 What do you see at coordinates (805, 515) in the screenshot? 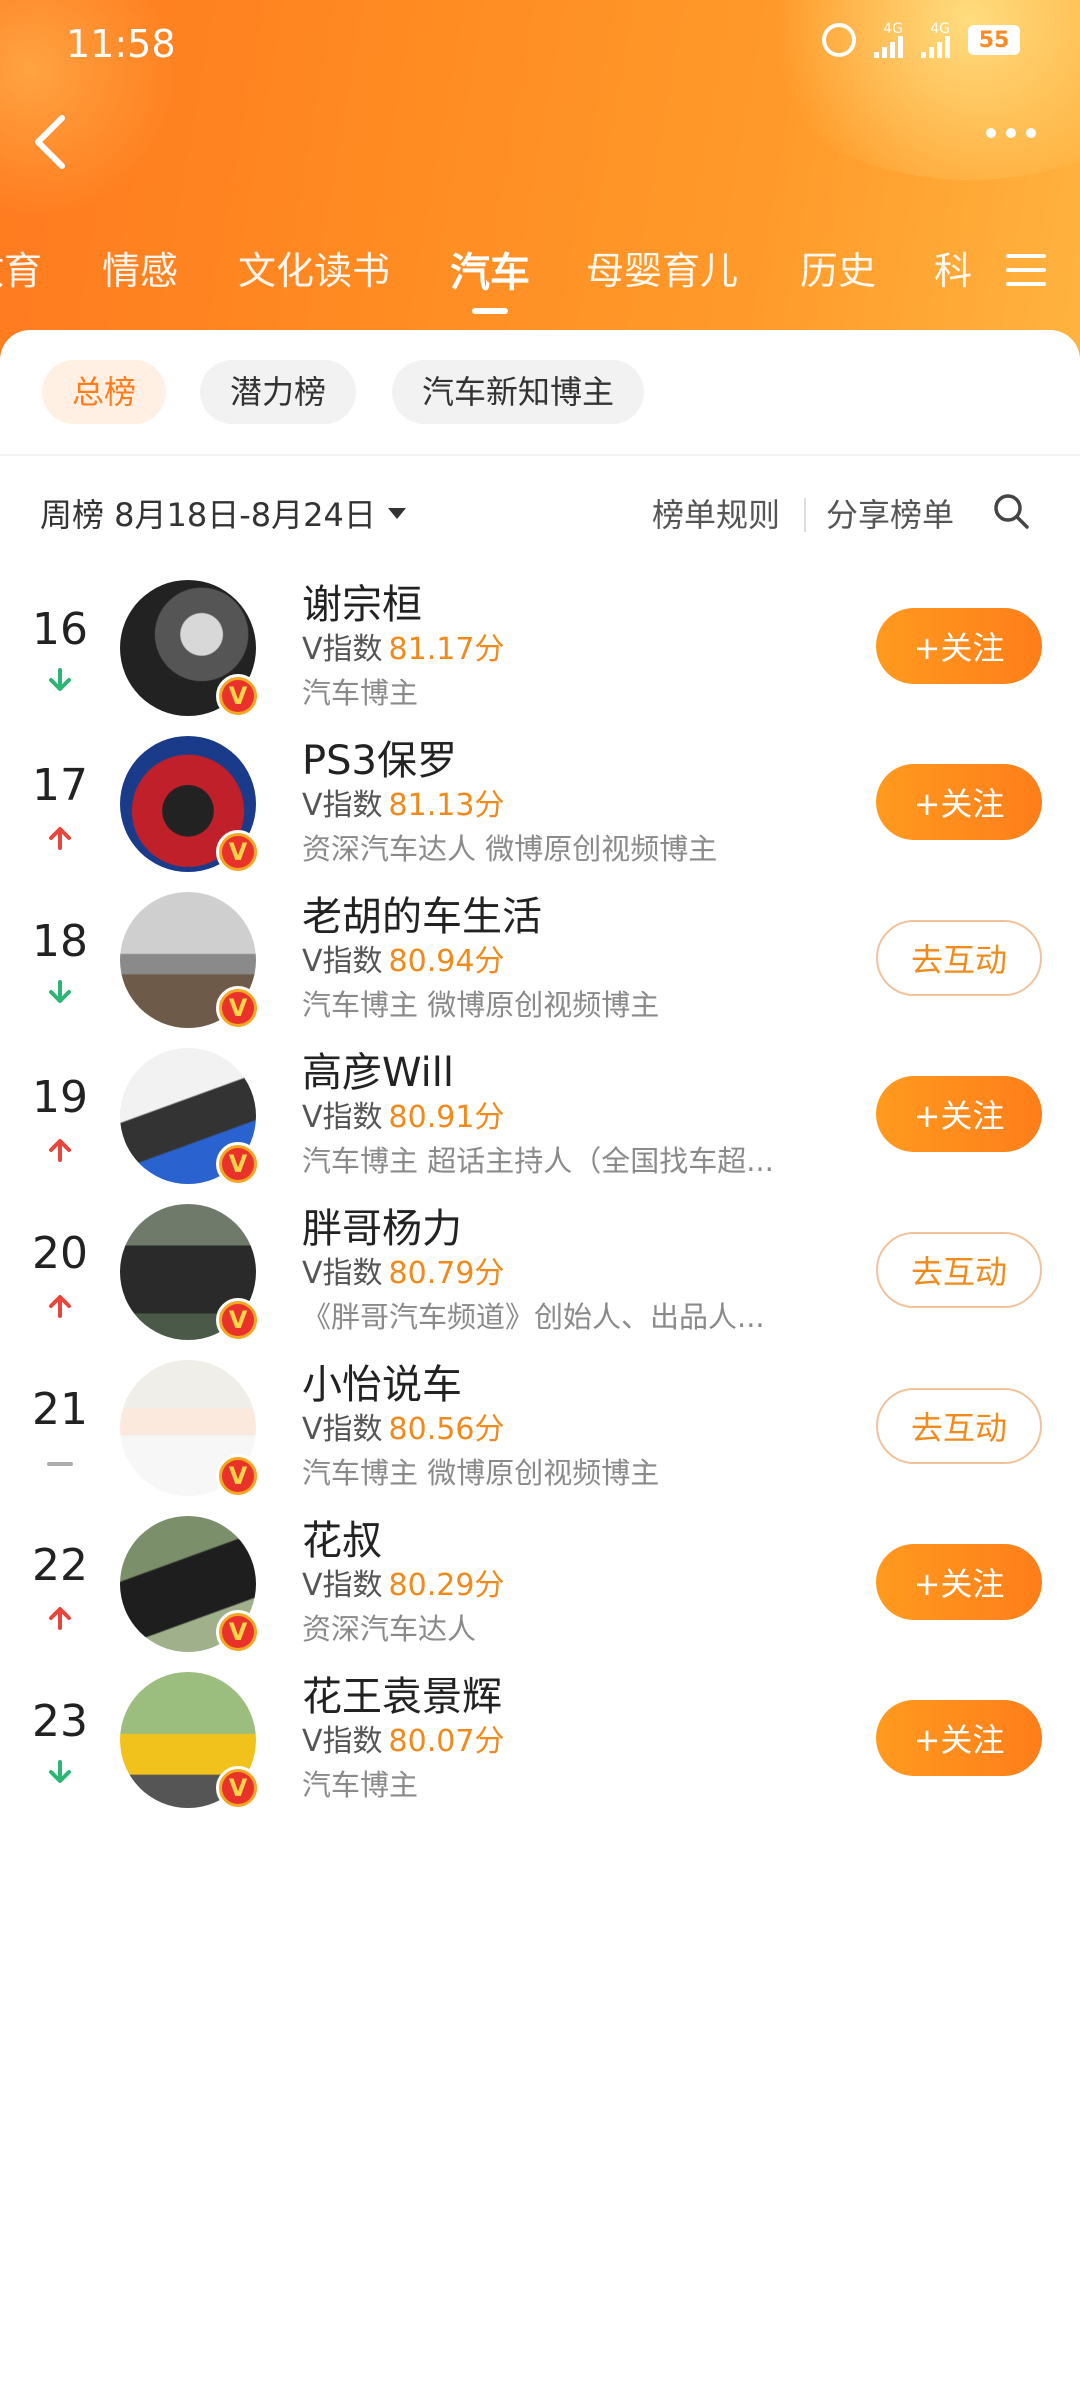
I see `separator` at bounding box center [805, 515].